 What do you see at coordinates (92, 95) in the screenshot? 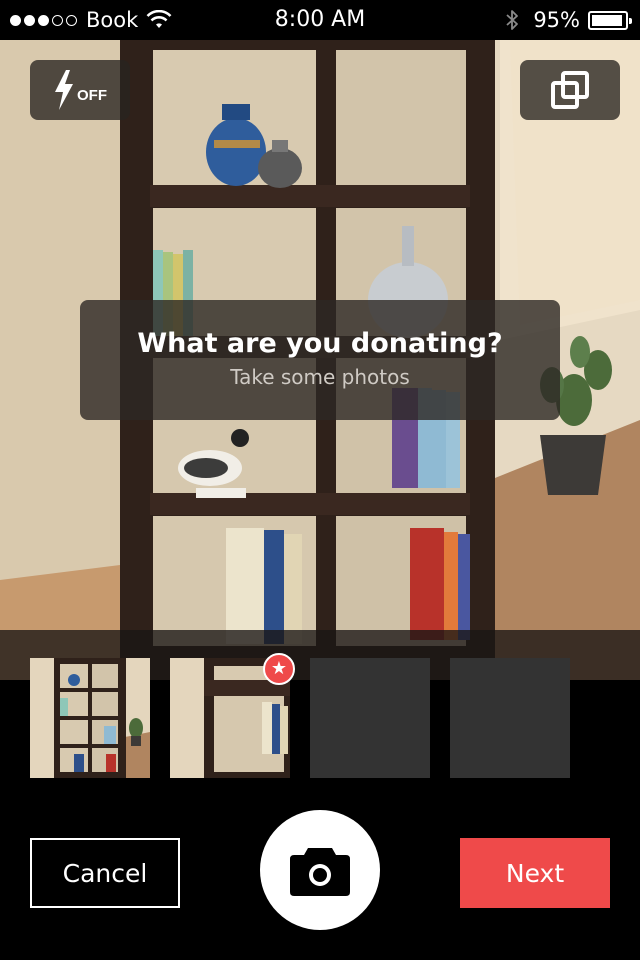
I see `flash-state-label: OFF` at bounding box center [92, 95].